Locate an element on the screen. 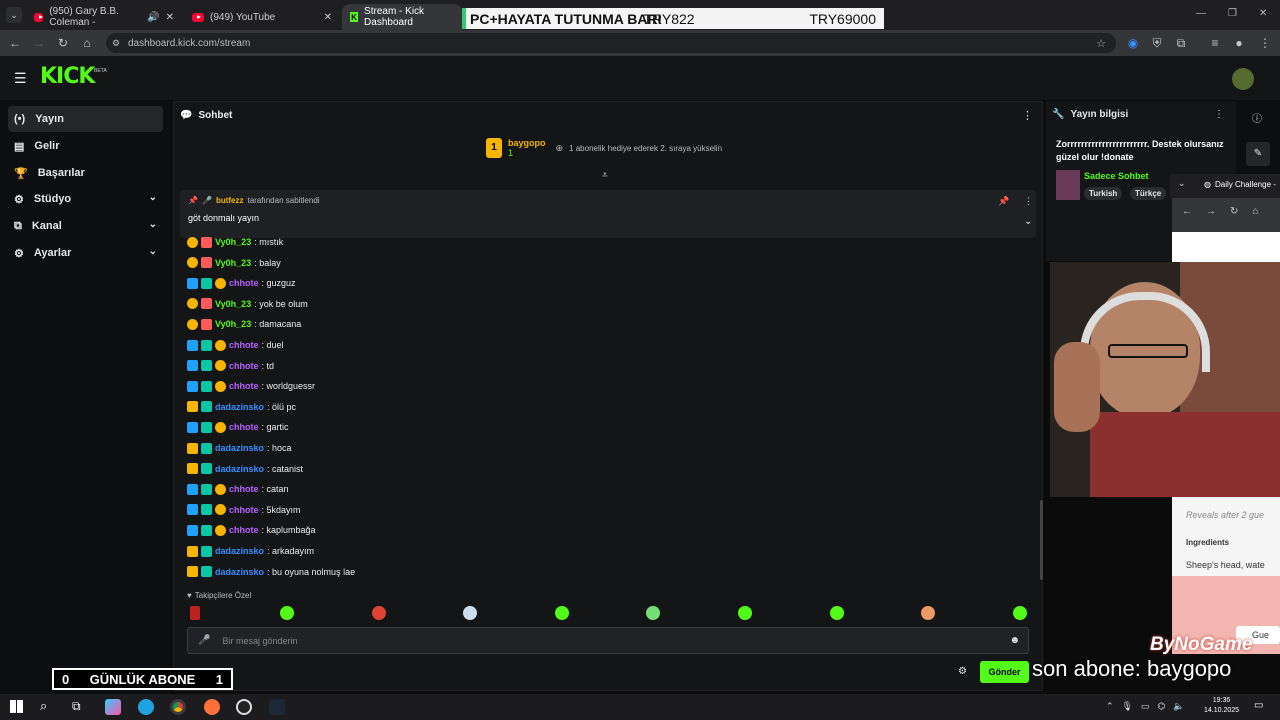 Image resolution: width=1280 pixels, height=720 pixels. stream-info-options-icon: ⋮ is located at coordinates (1219, 114).